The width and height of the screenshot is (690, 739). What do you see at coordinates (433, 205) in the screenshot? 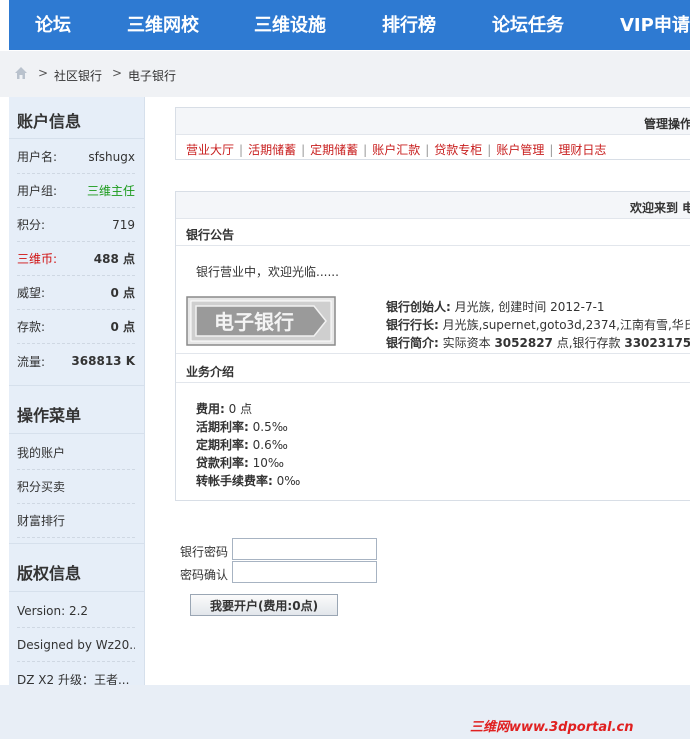
I see `bank-header: 欢迎来到 电` at bounding box center [433, 205].